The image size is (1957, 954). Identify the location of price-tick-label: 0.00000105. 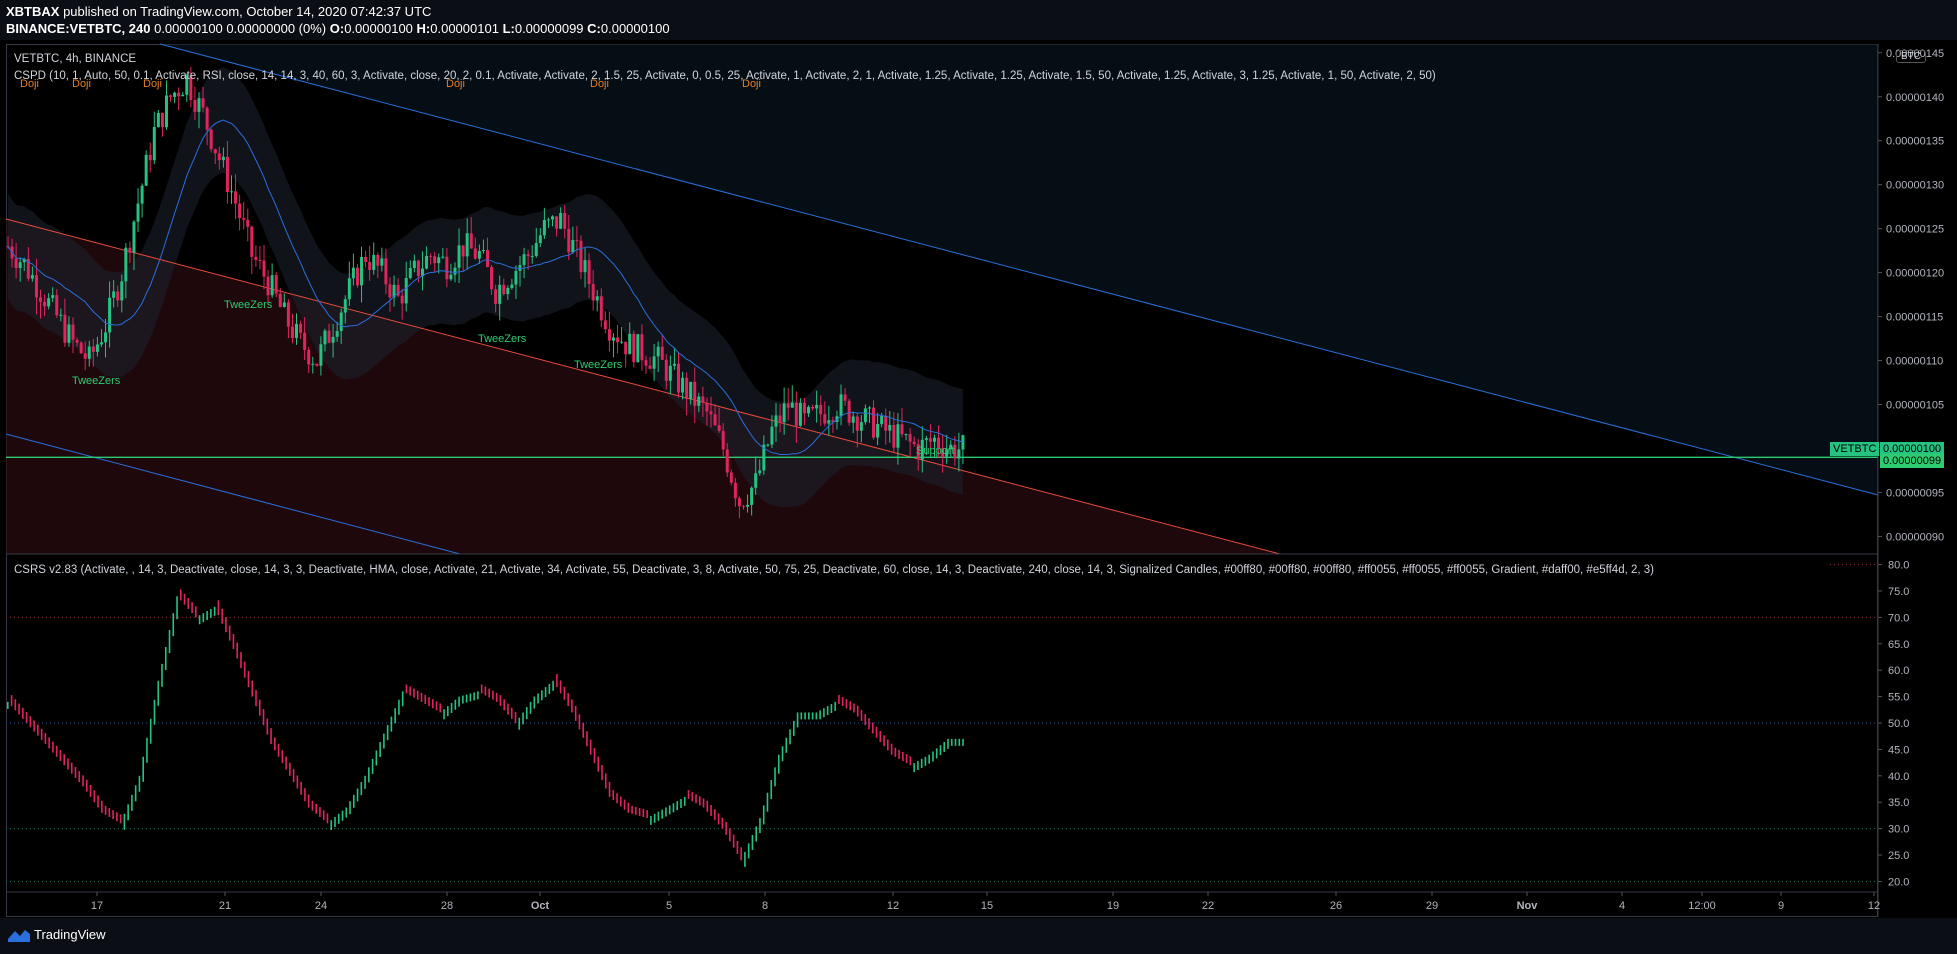
(1915, 406).